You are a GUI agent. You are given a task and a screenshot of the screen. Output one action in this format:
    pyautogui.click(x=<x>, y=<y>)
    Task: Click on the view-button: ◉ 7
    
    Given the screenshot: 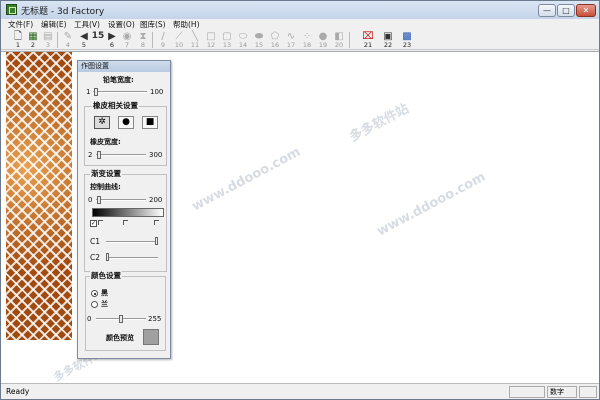 What is the action you would take?
    pyautogui.click(x=127, y=40)
    